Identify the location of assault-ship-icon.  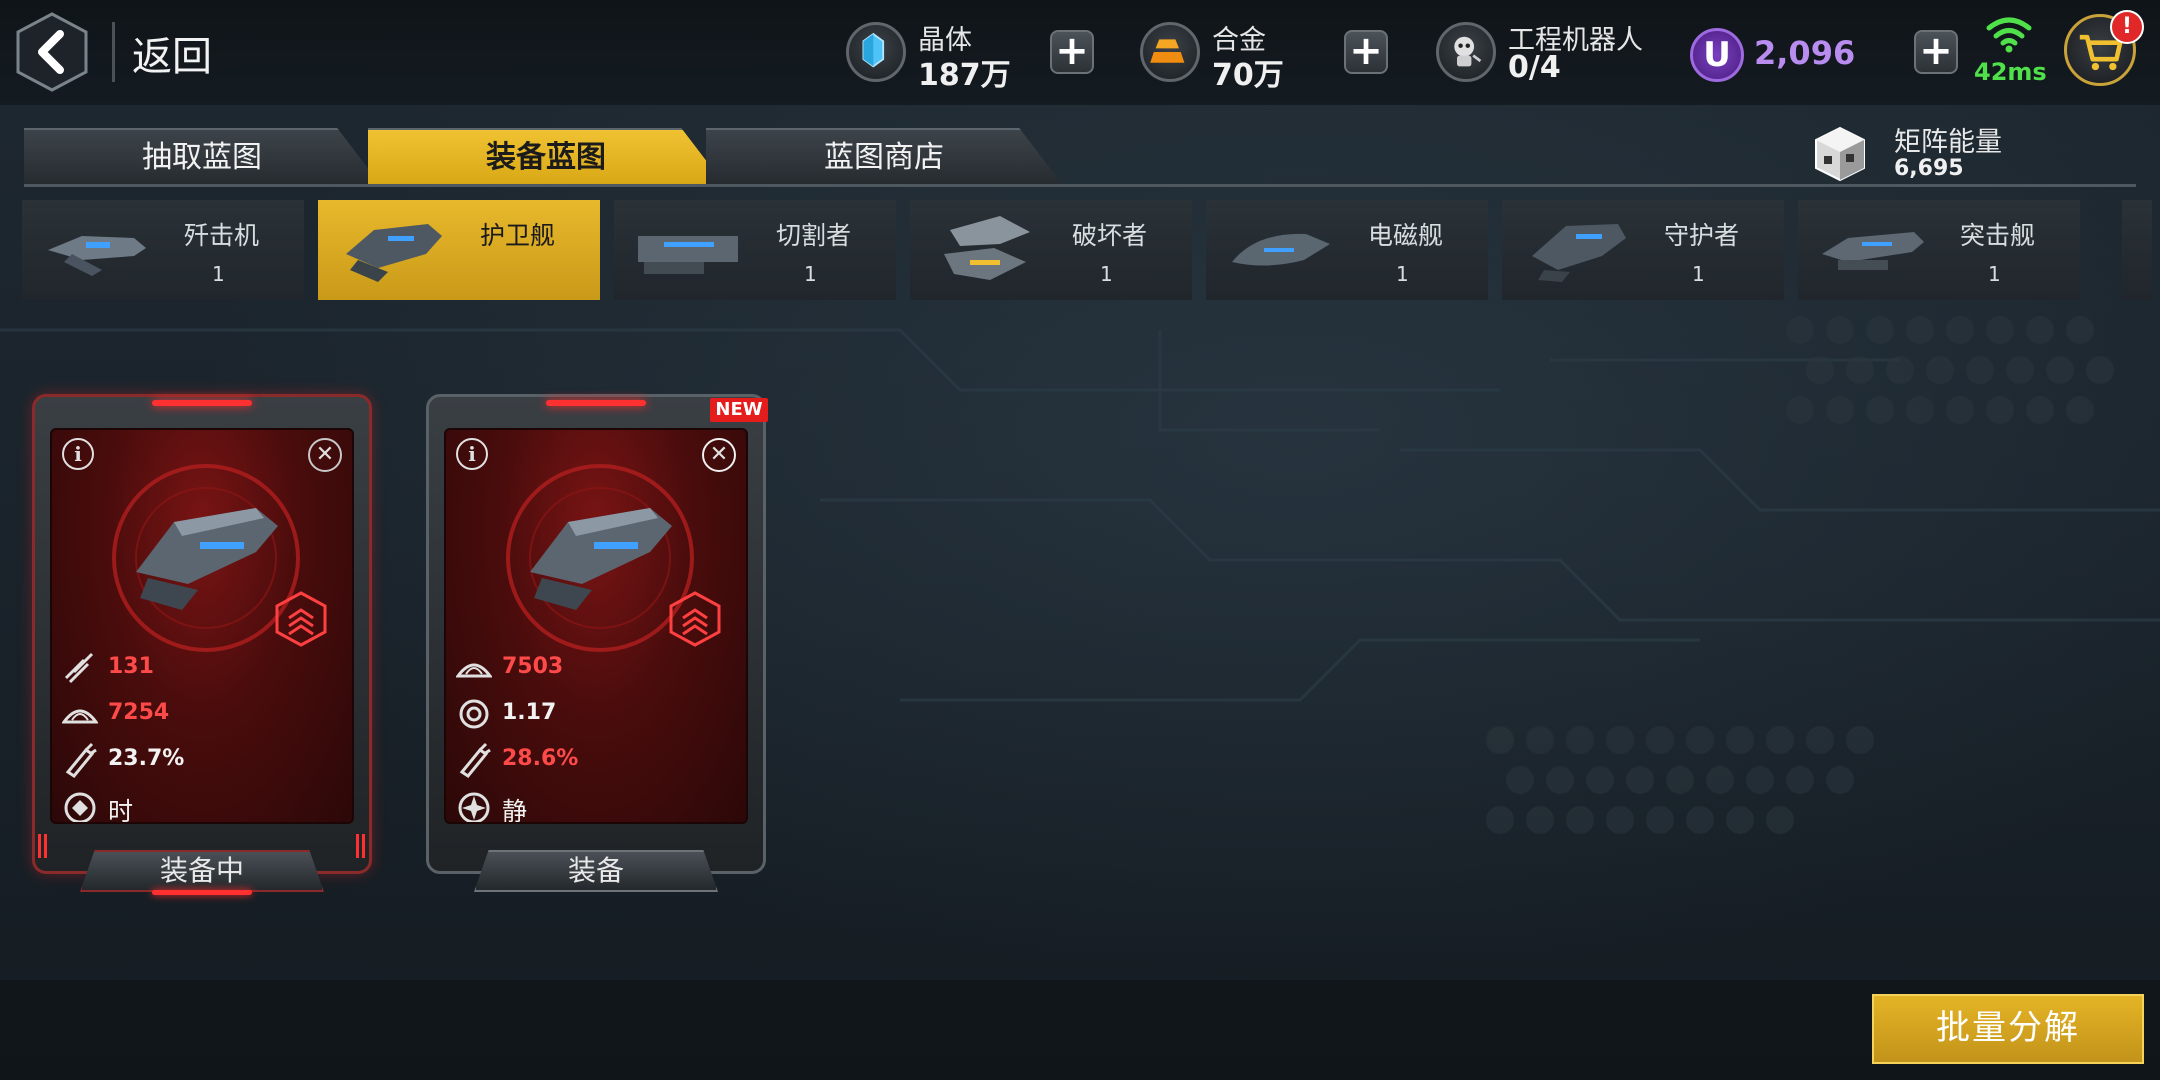
(1873, 251).